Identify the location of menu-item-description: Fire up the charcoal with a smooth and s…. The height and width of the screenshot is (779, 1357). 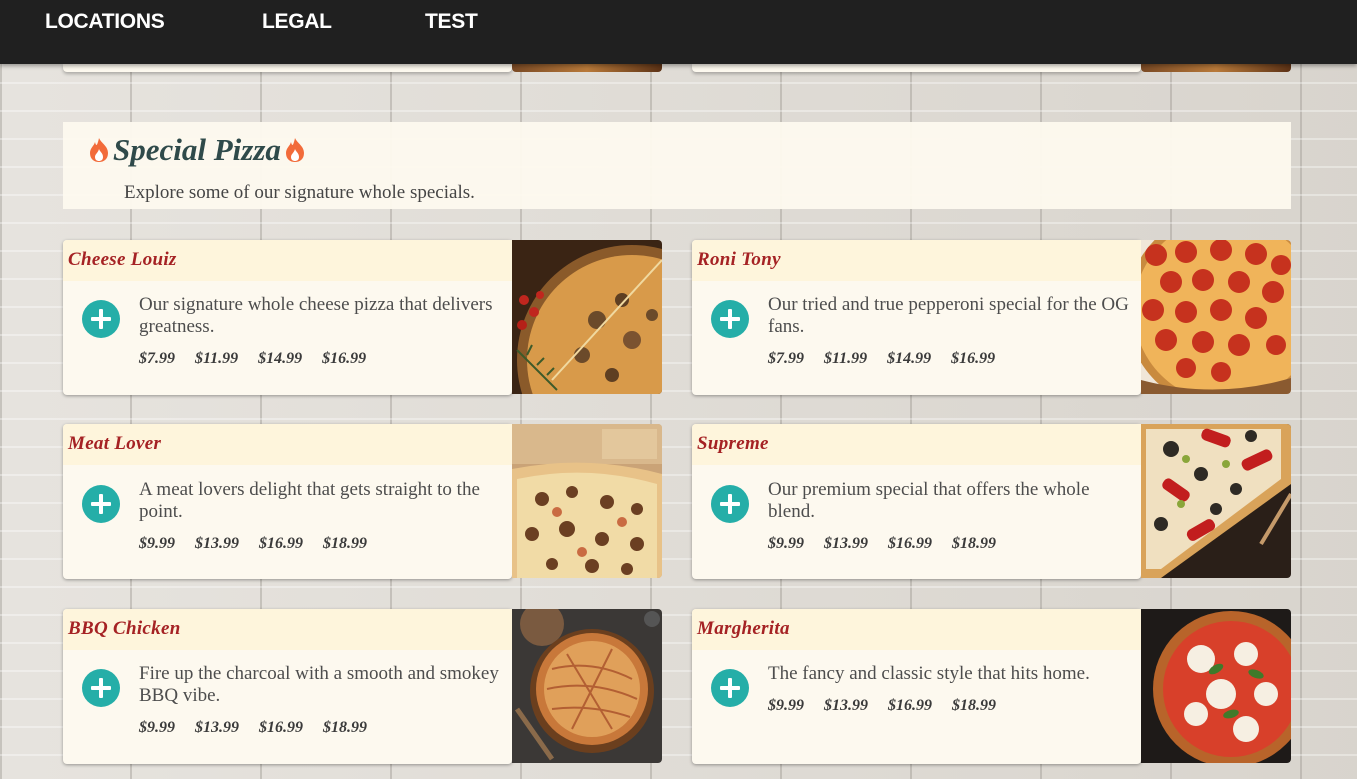
(319, 684).